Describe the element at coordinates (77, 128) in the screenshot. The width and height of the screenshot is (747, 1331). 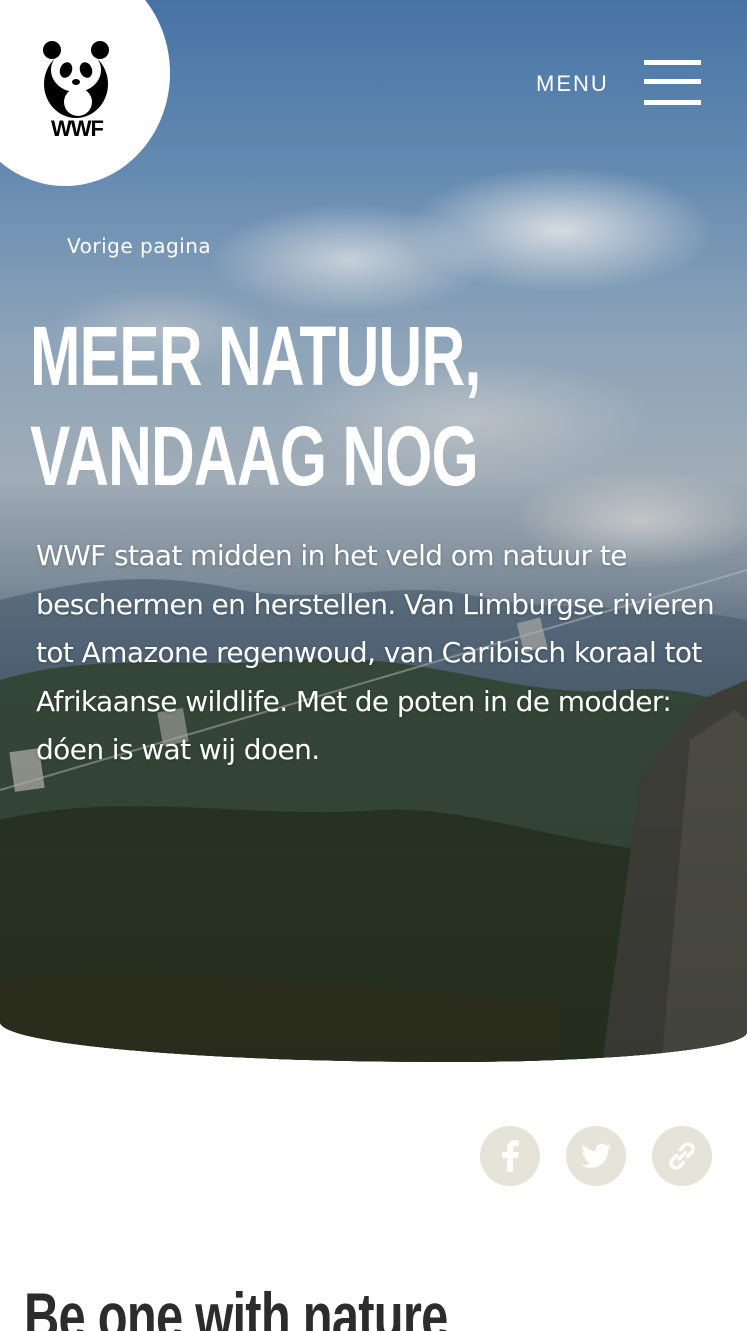
I see `logo-text: WWF` at that location.